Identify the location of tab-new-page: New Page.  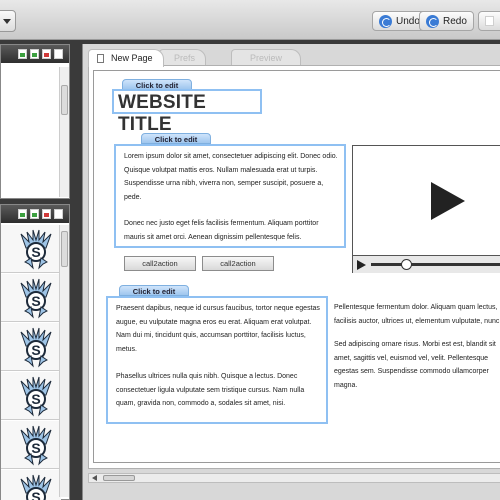
(126, 58).